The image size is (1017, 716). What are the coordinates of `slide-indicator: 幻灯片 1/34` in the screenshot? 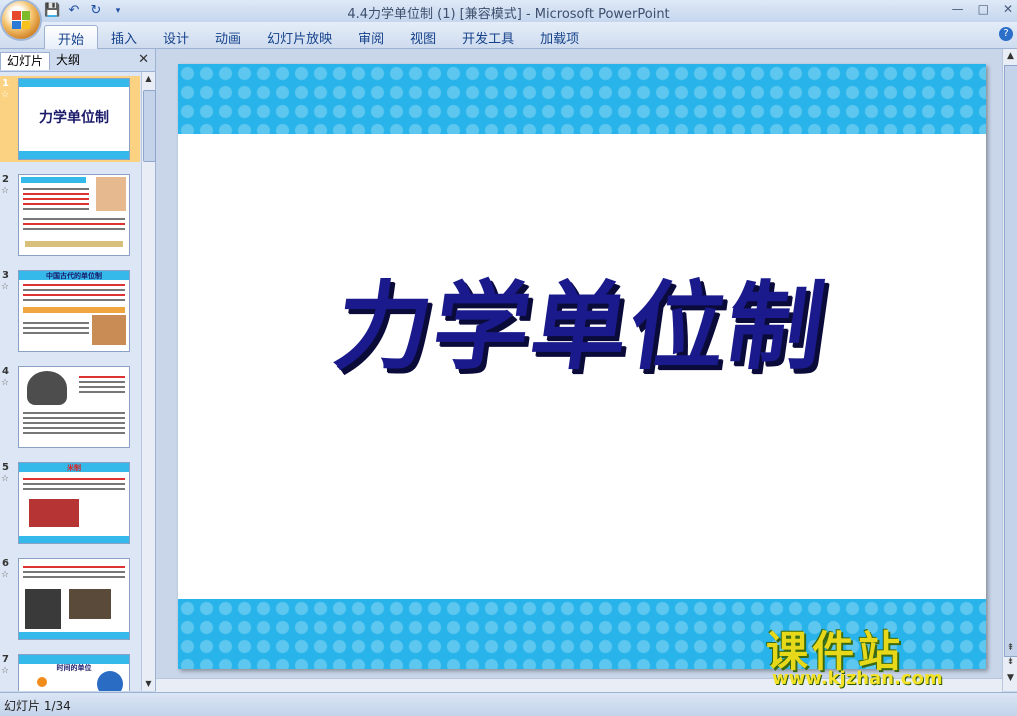 It's located at (37, 706).